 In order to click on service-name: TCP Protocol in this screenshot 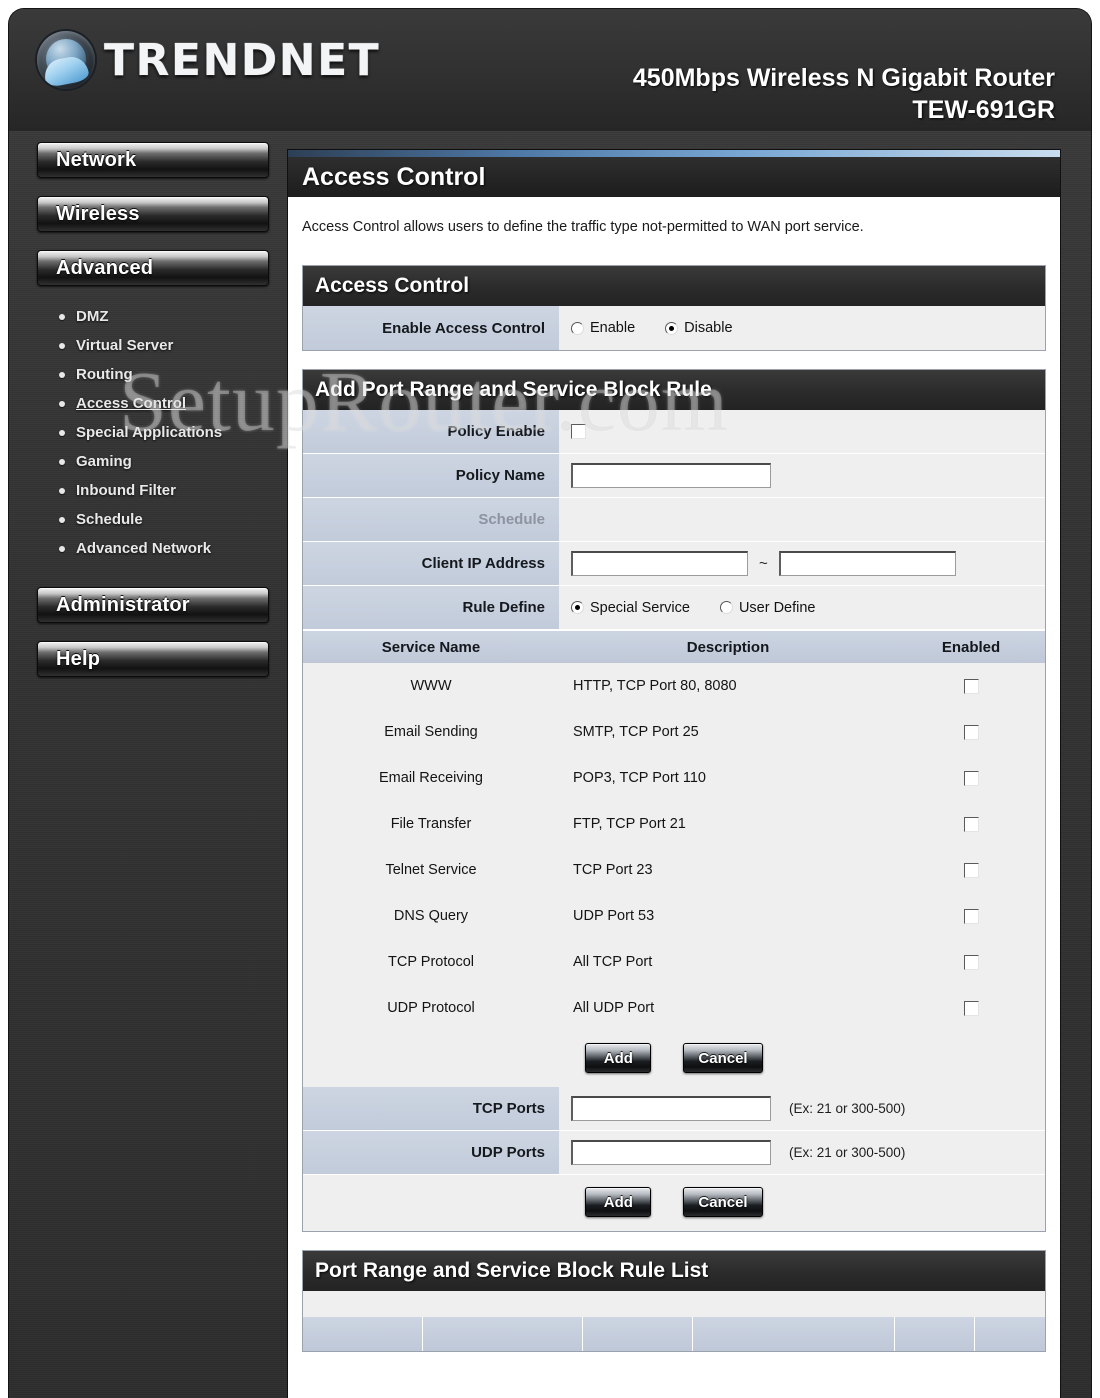, I will do `click(431, 962)`.